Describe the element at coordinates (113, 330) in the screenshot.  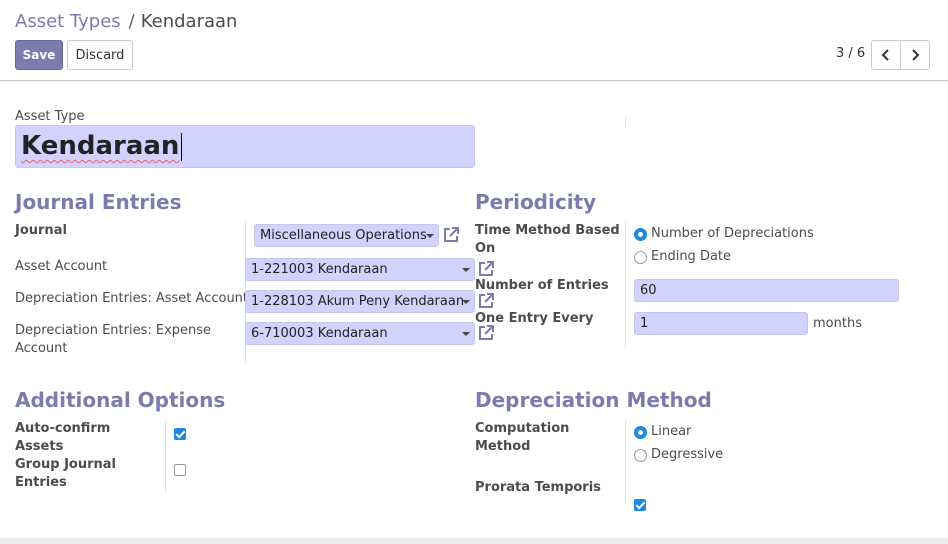
I see `dep-expense-account-label-line1: Depreciation Entries: Expense` at that location.